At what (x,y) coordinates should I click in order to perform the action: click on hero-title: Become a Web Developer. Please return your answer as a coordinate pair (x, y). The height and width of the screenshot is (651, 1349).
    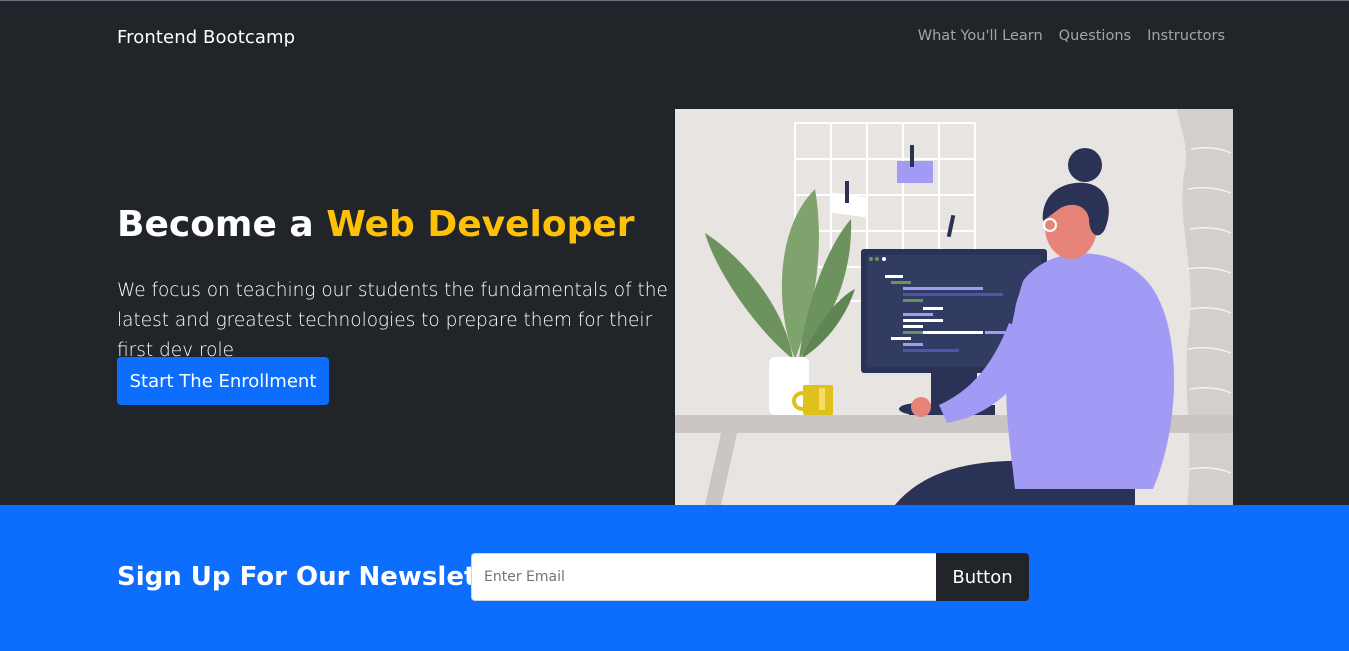
    Looking at the image, I should click on (376, 224).